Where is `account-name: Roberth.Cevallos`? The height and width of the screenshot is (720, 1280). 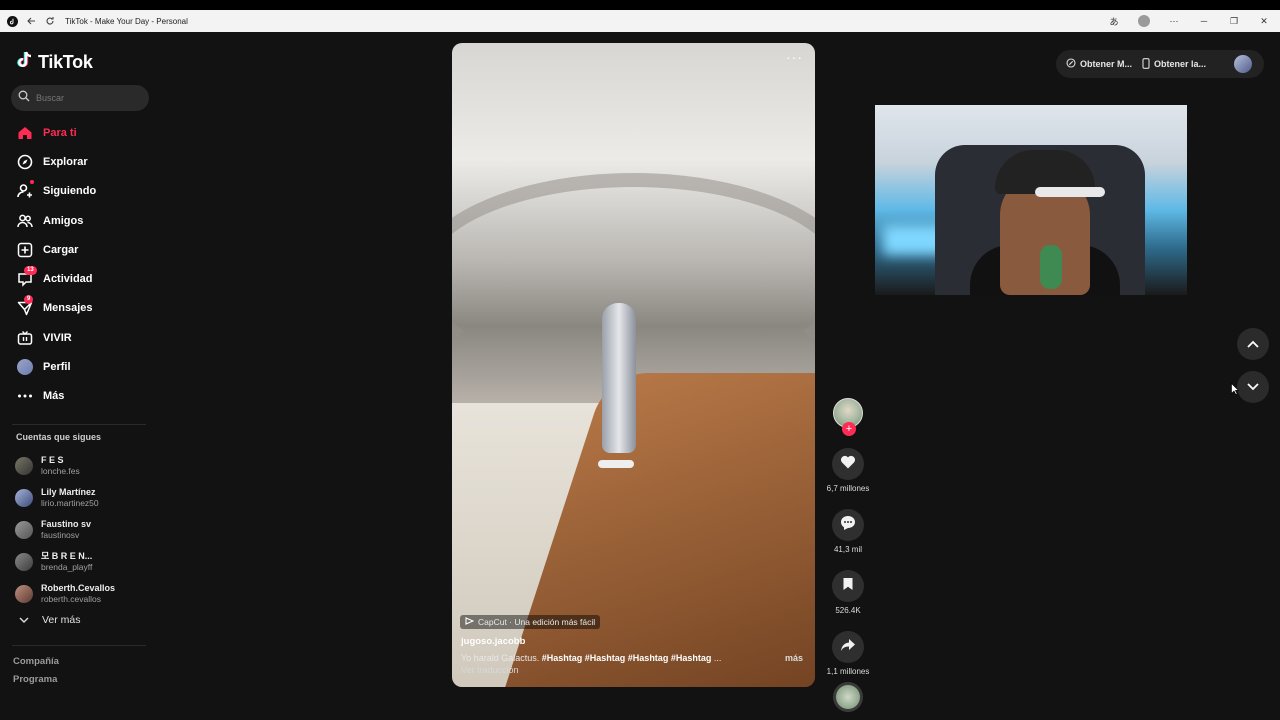 account-name: Roberth.Cevallos is located at coordinates (78, 588).